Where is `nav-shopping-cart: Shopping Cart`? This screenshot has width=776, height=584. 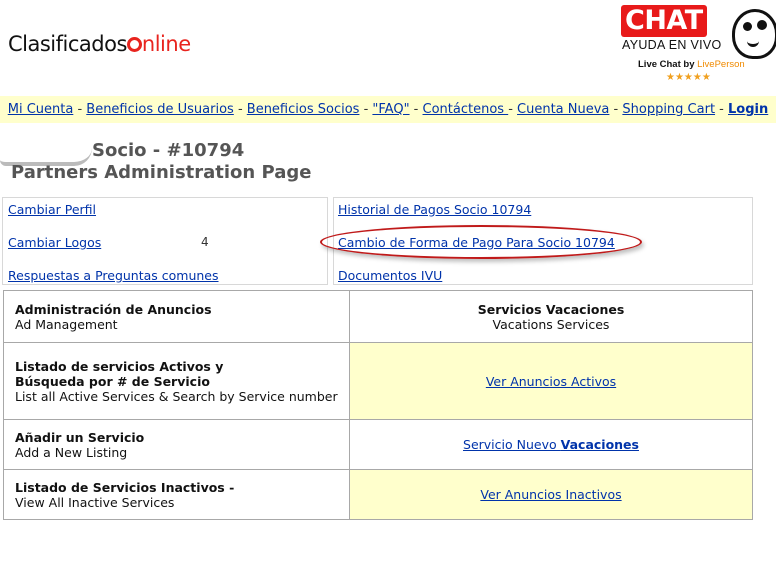 nav-shopping-cart: Shopping Cart is located at coordinates (668, 109).